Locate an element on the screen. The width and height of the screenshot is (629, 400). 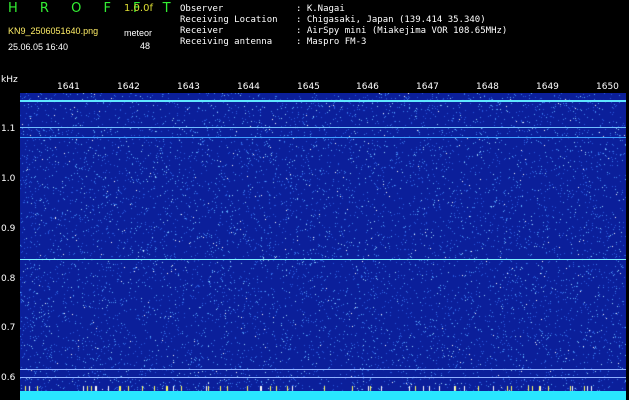
time-tick: 1642 is located at coordinates (128, 87).